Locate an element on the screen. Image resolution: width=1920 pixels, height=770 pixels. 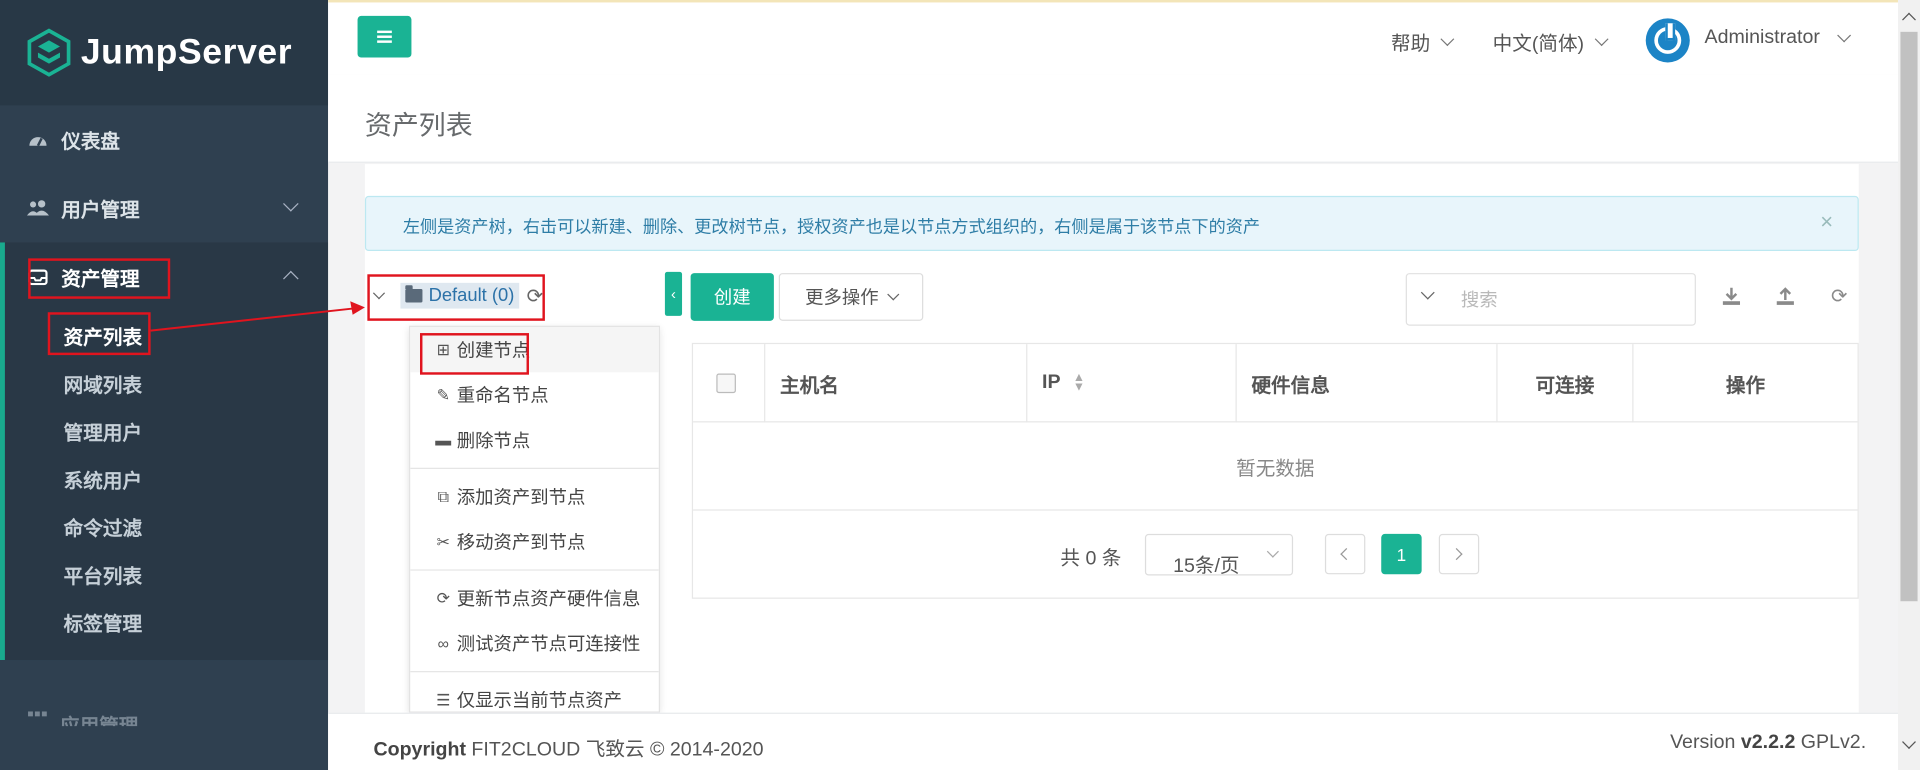
create-button: 创建 is located at coordinates (732, 297).